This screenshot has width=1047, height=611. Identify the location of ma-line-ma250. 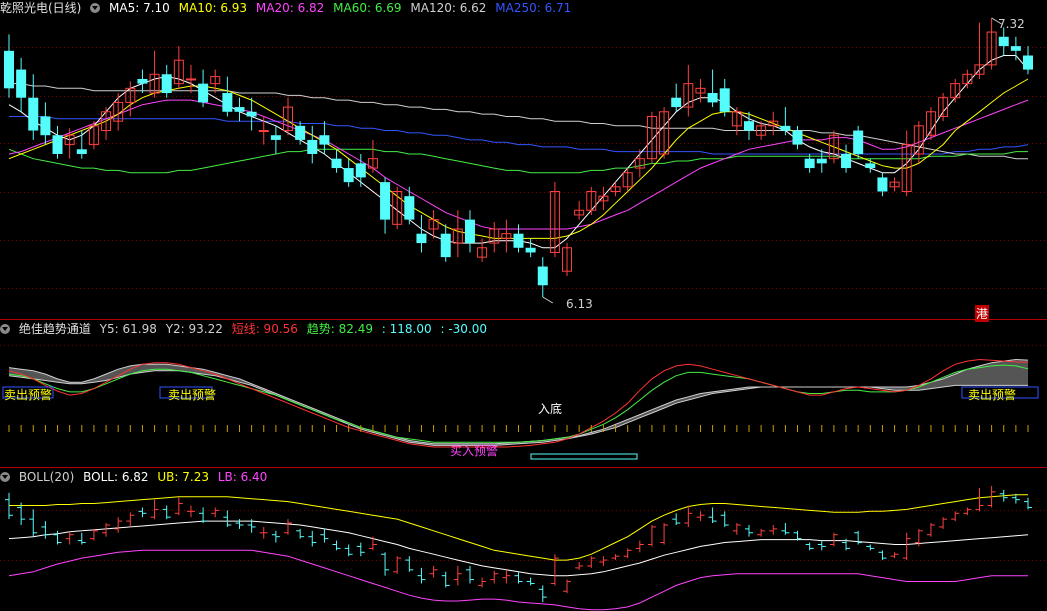
(519, 135).